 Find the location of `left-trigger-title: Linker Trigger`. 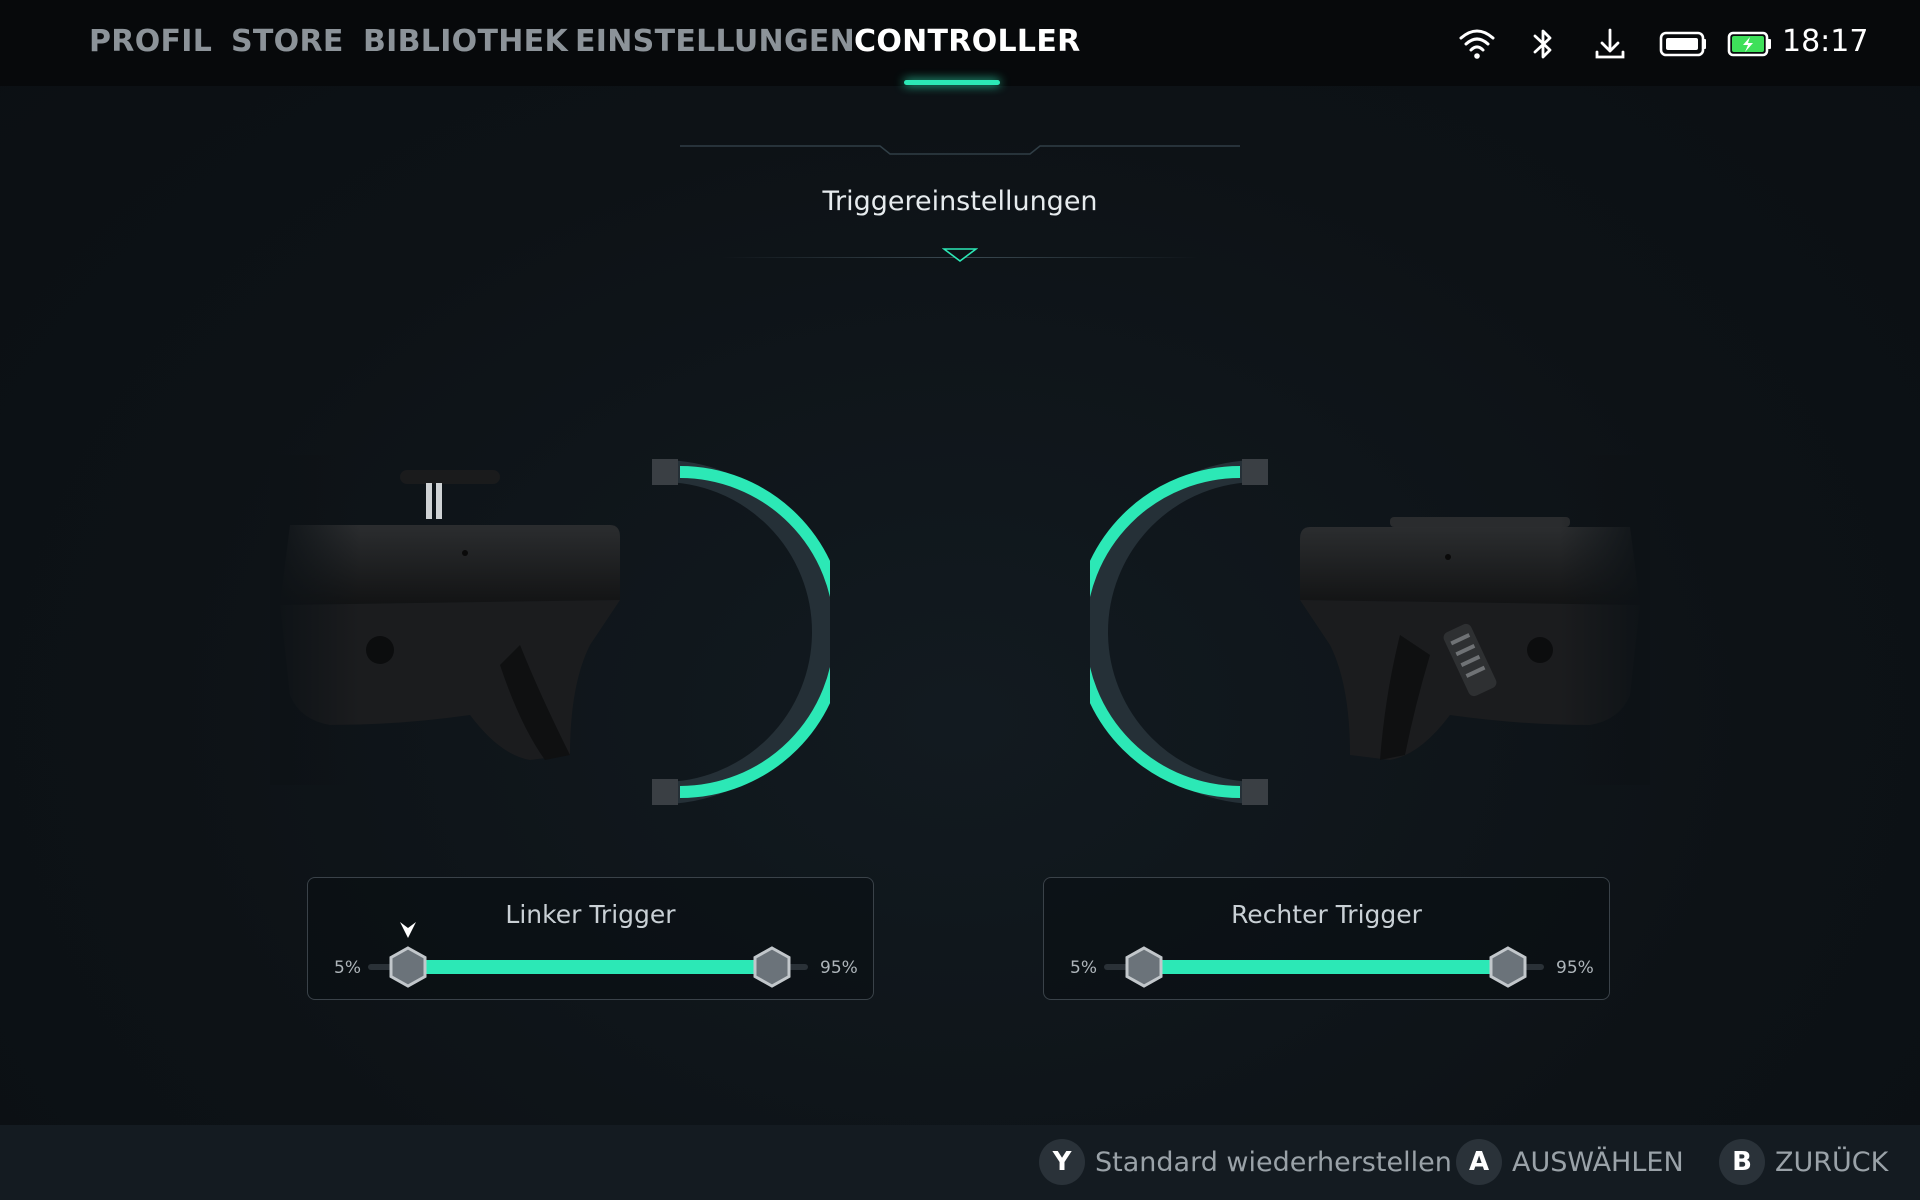

left-trigger-title: Linker Trigger is located at coordinates (590, 914).